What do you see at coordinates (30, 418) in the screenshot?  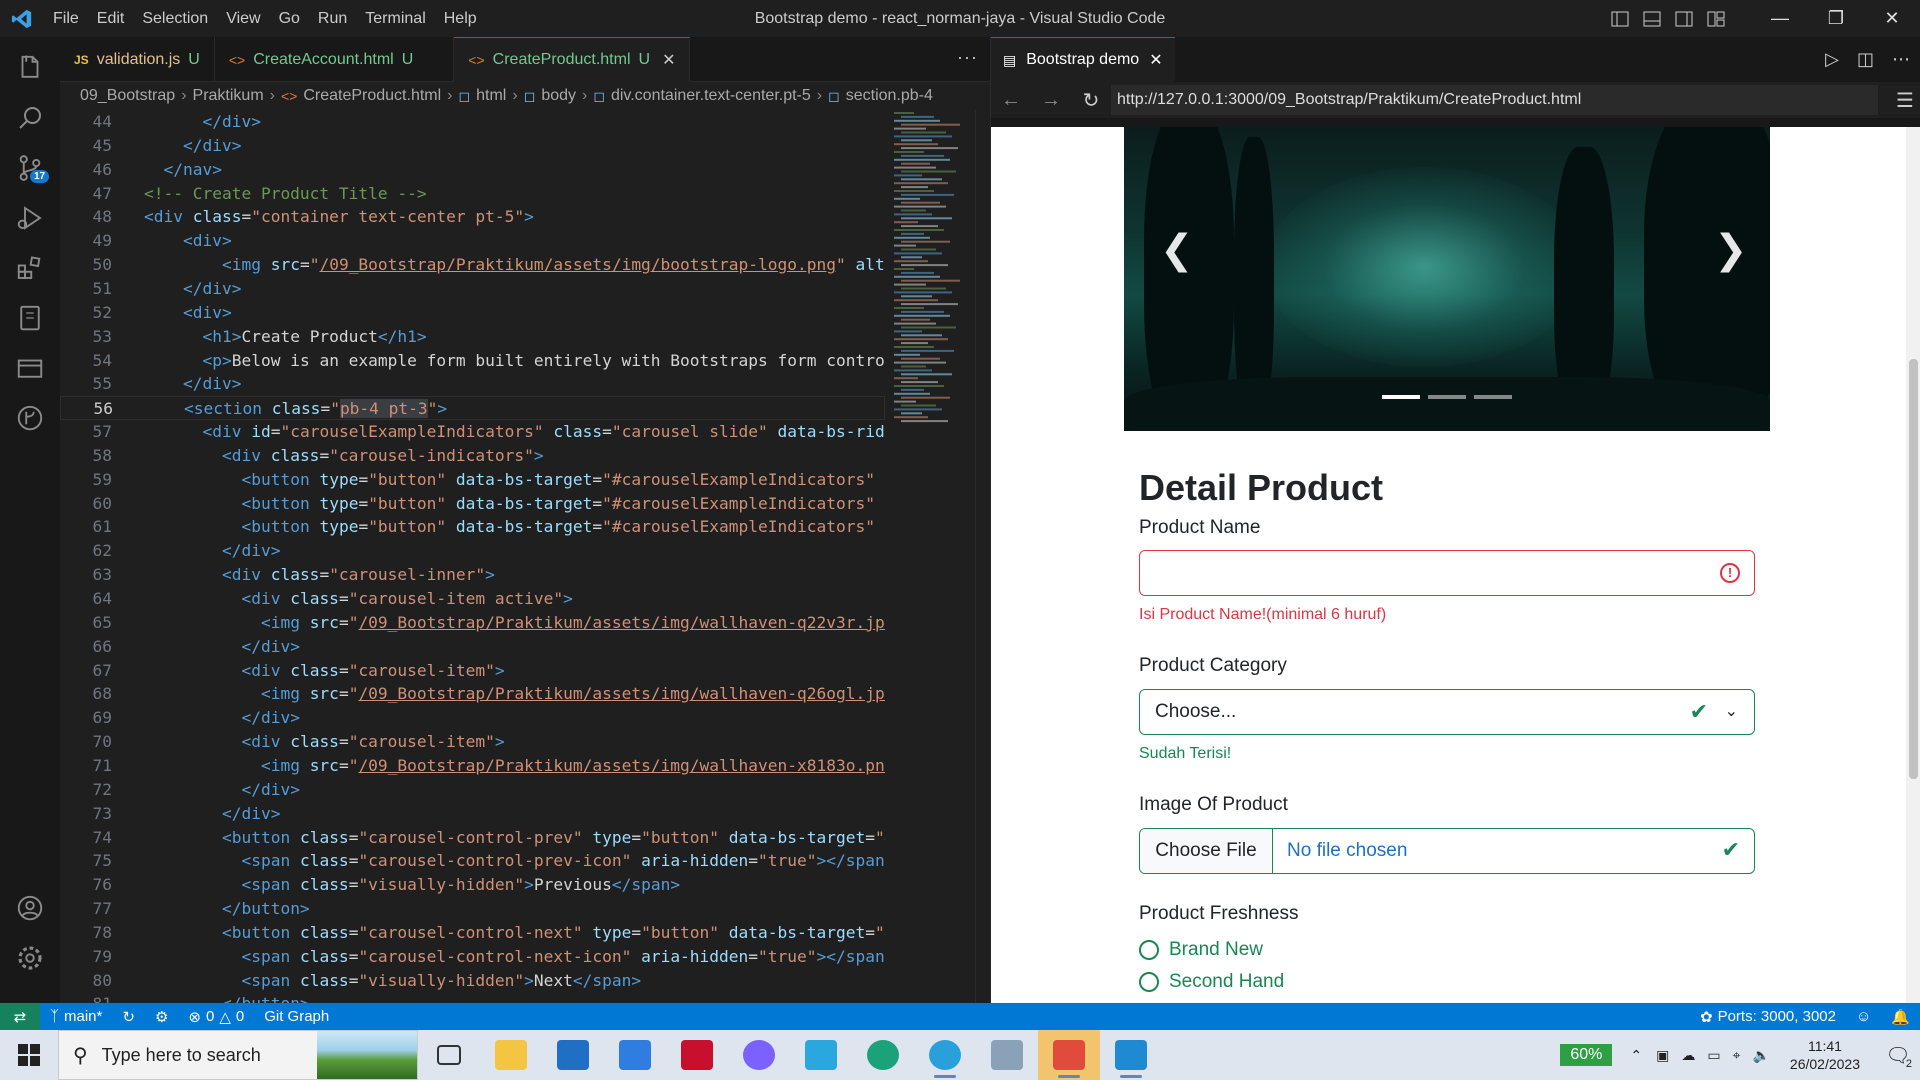 I see `git-graph-icon` at bounding box center [30, 418].